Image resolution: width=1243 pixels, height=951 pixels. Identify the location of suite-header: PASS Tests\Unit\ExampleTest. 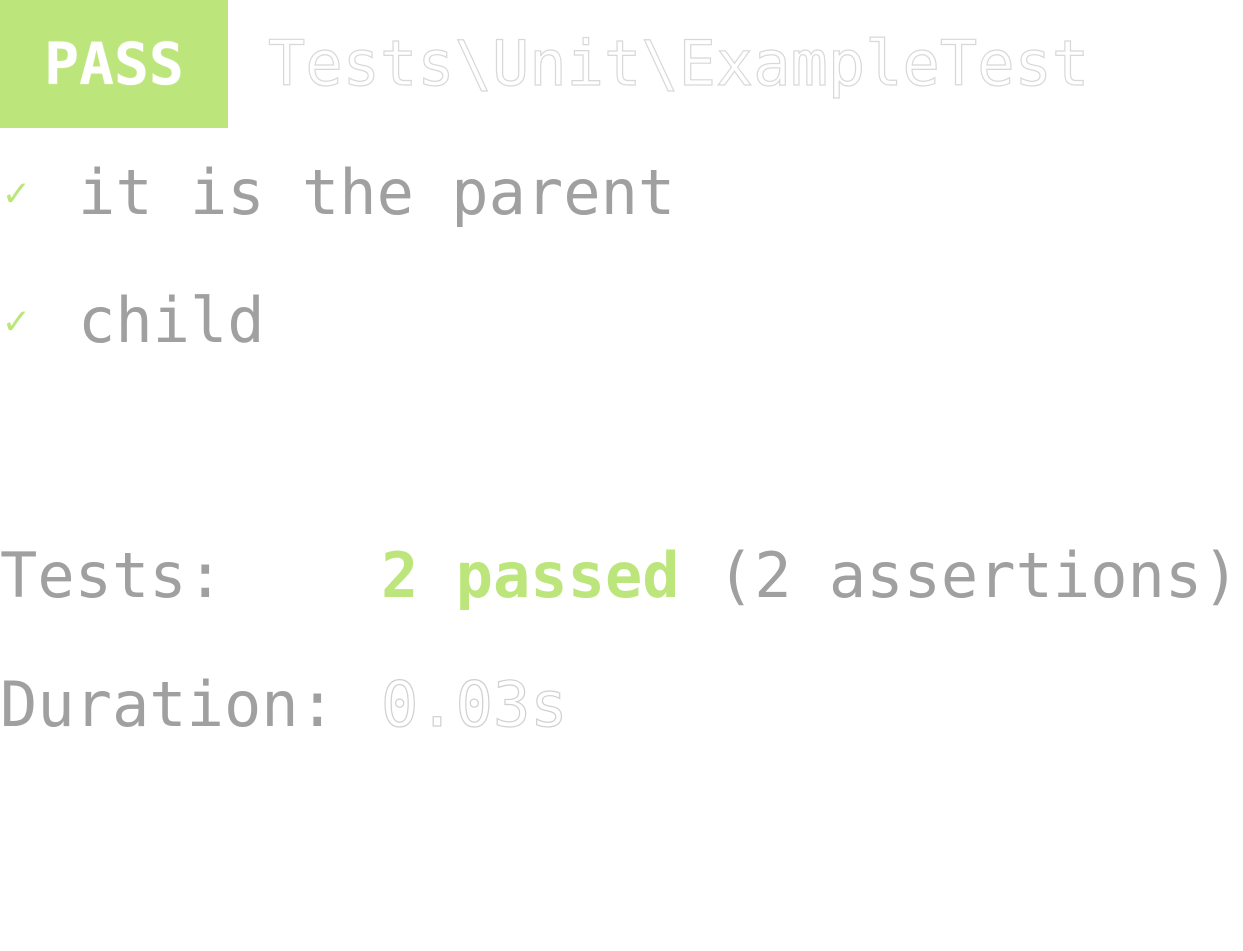
(621, 64).